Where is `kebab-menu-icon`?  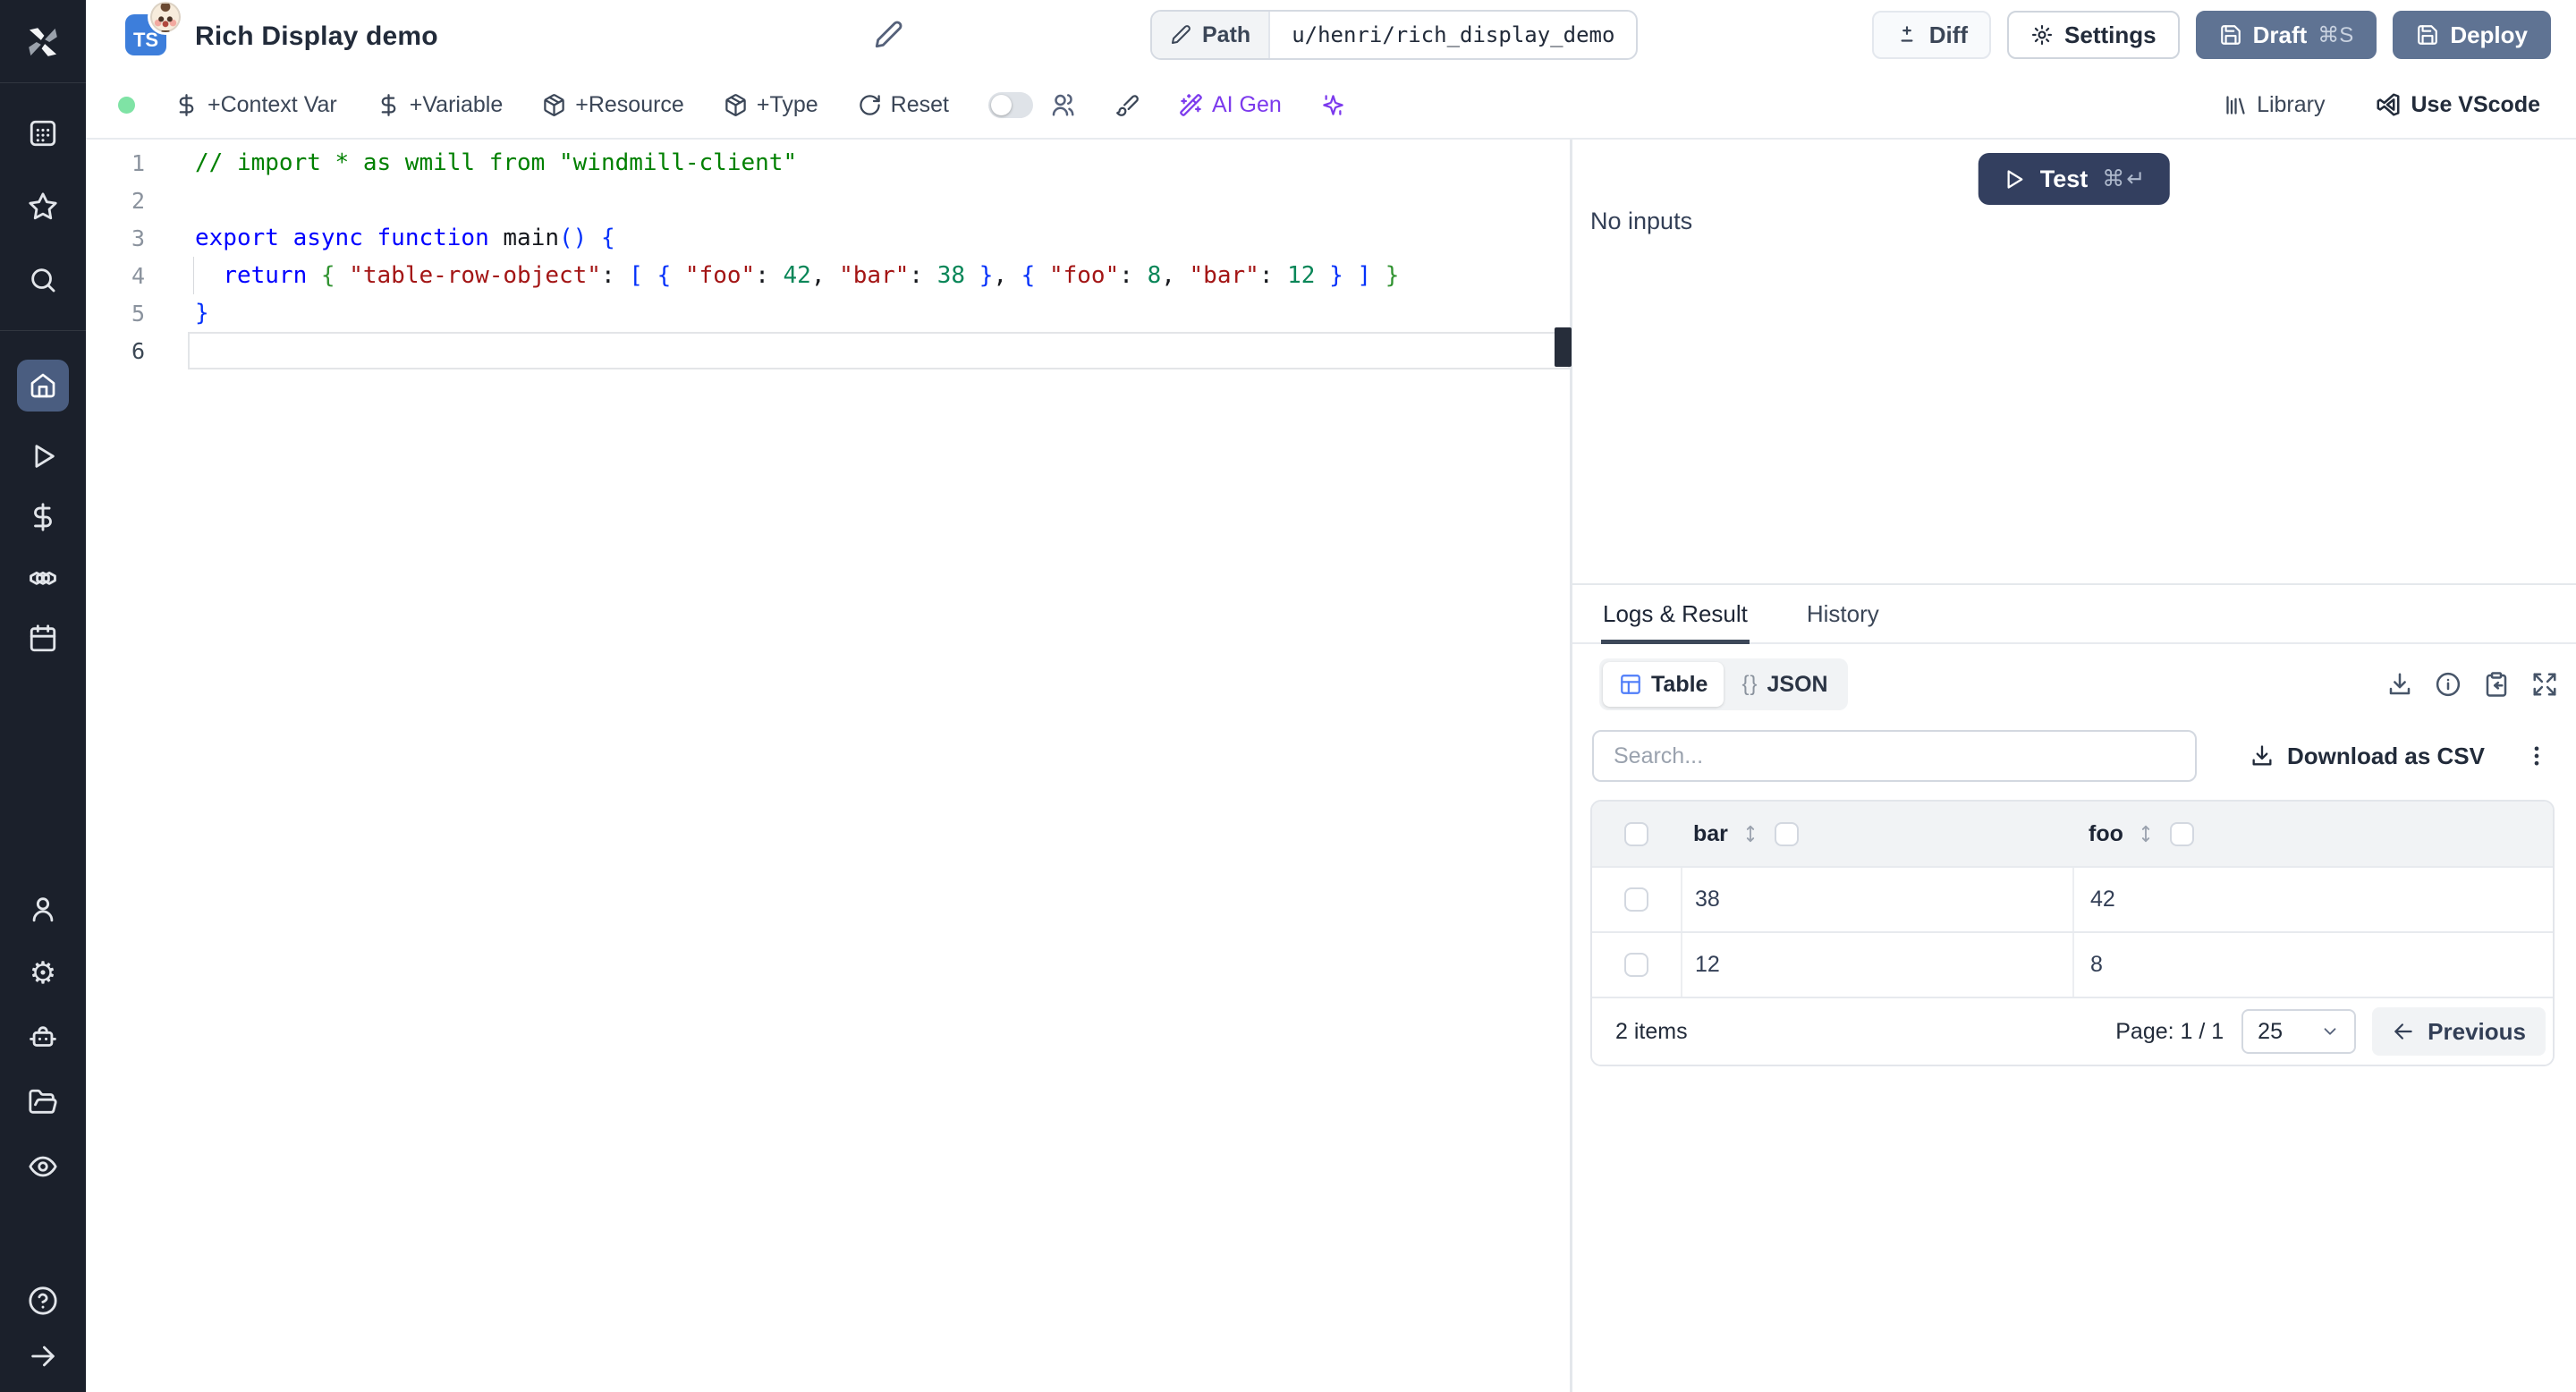 kebab-menu-icon is located at coordinates (2536, 755).